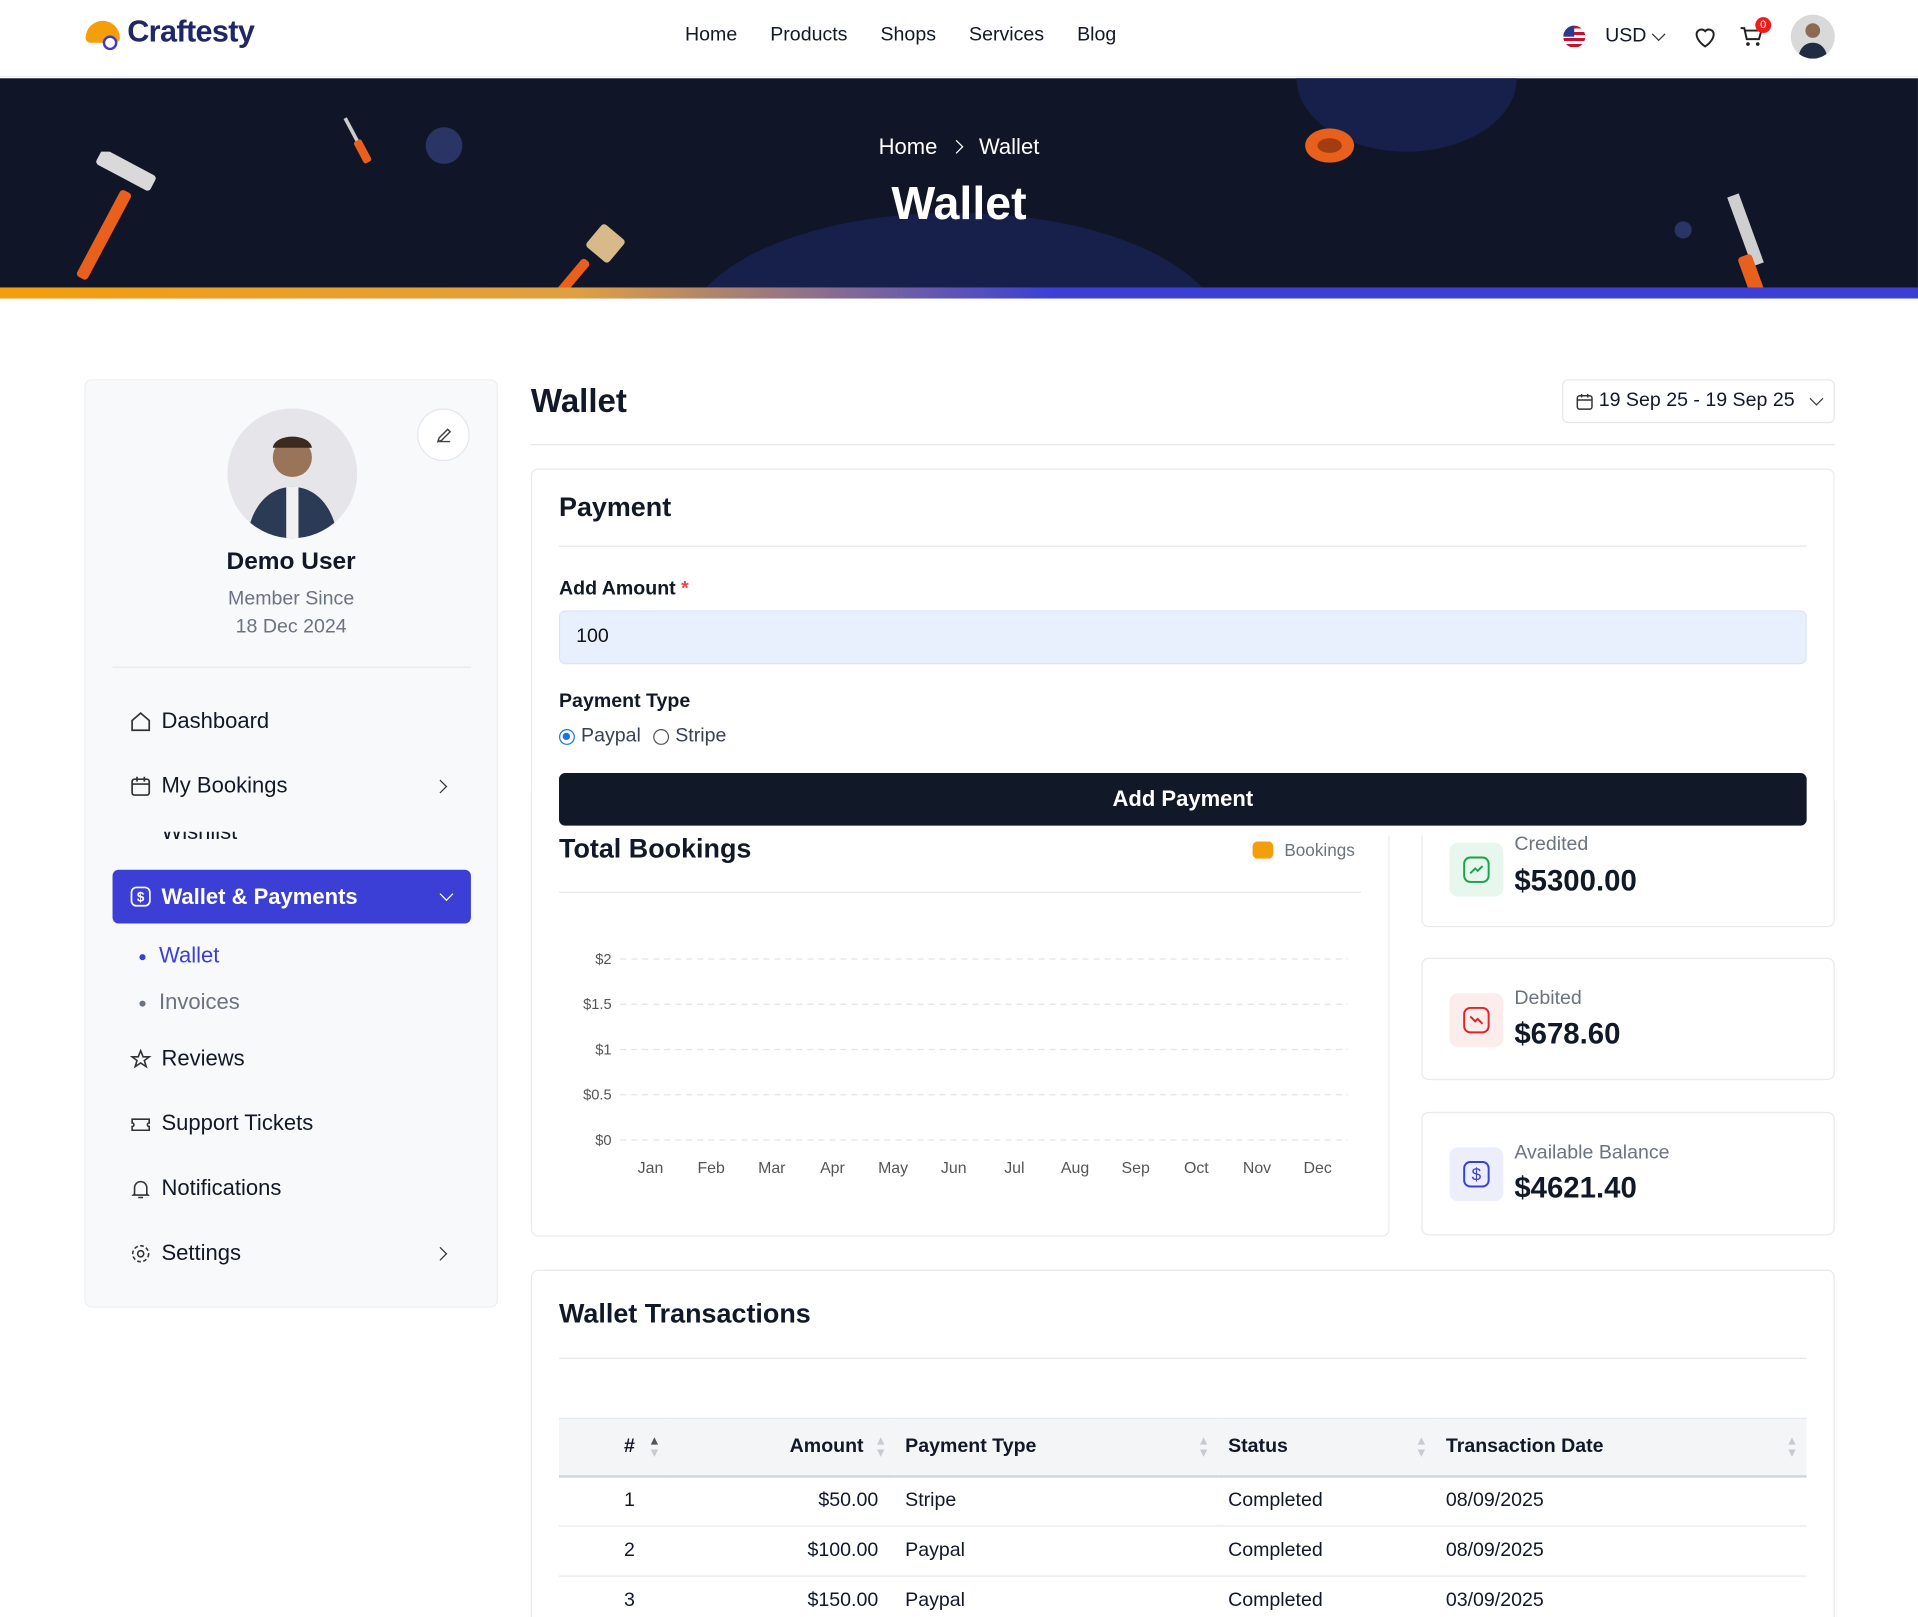  I want to click on sidebar-subitem-wallet: Wallet, so click(179, 956).